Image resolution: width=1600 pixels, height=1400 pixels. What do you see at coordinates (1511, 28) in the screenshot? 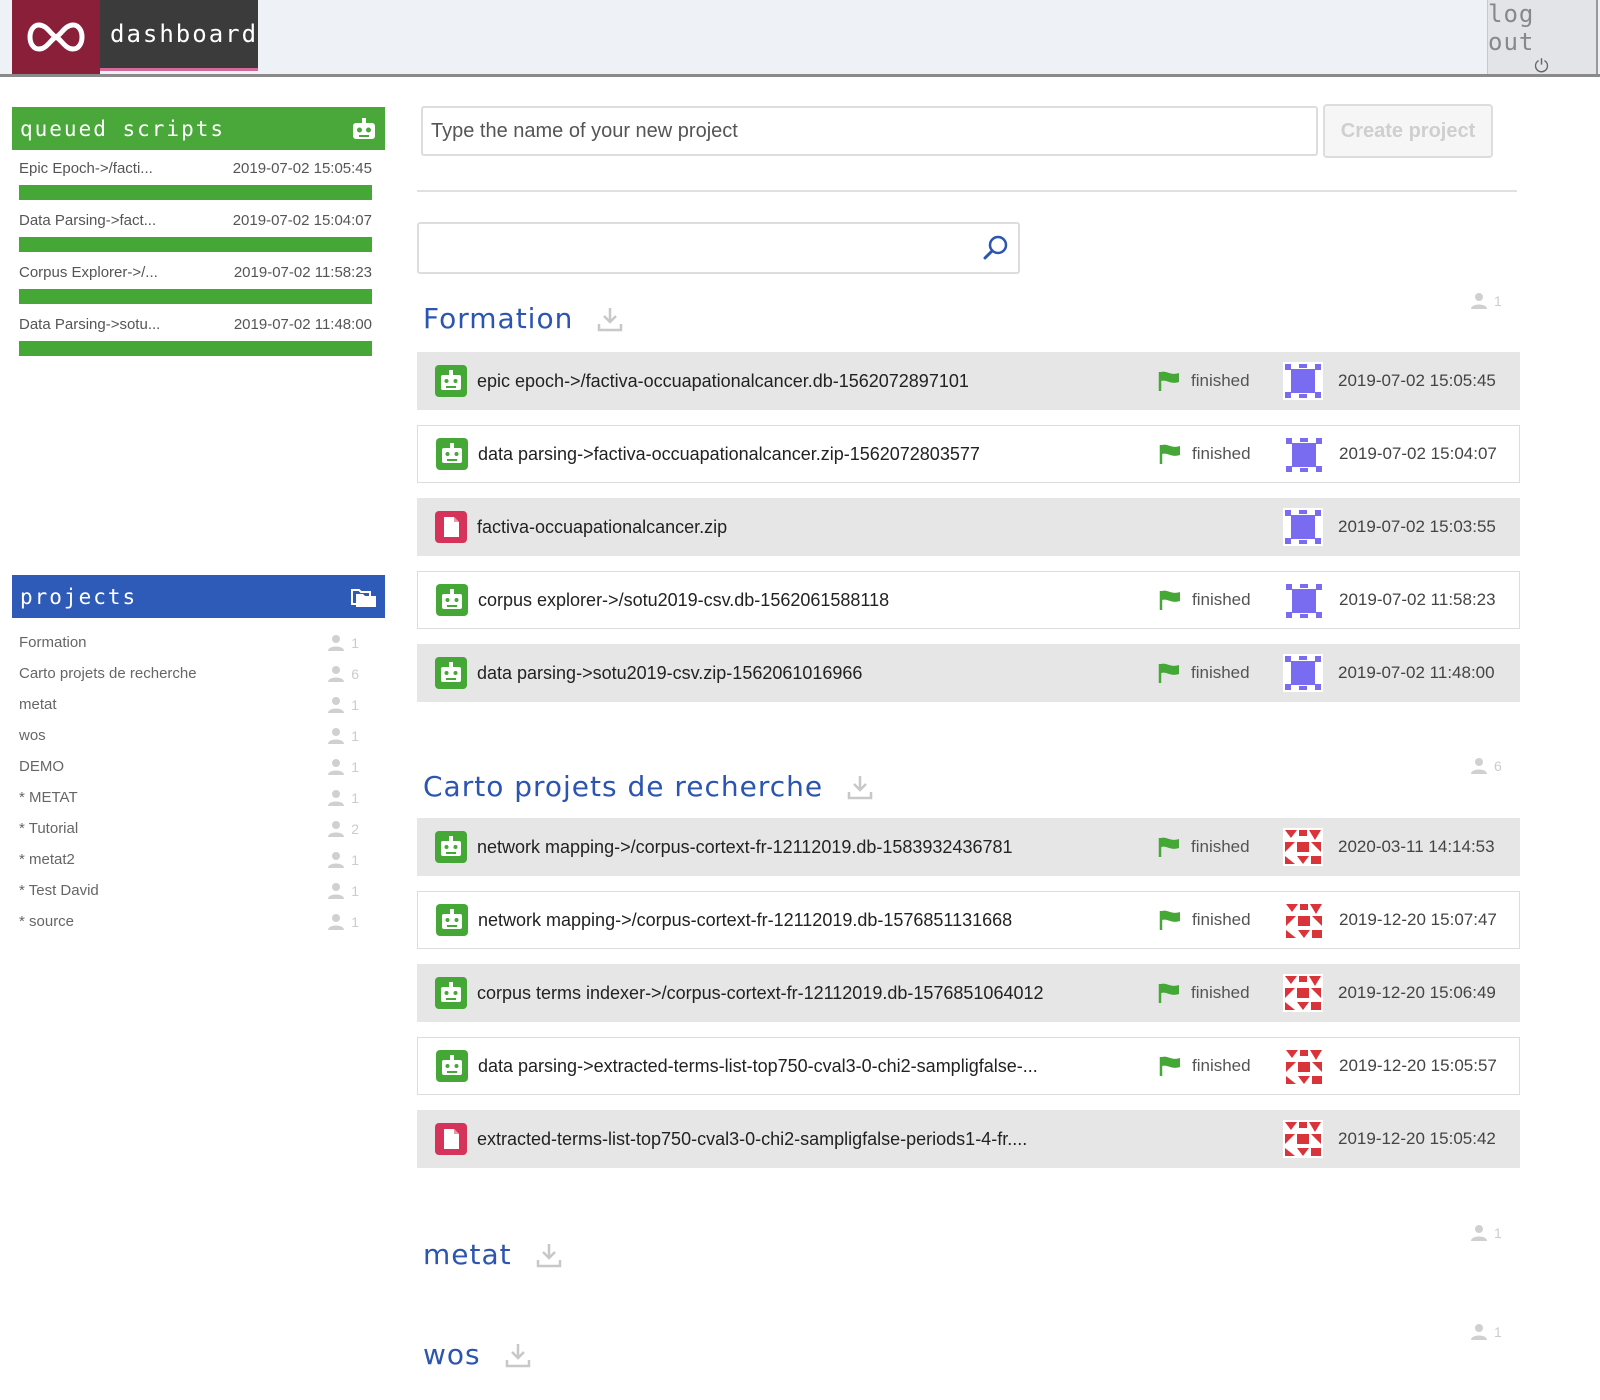
I see `logout-label: log out` at bounding box center [1511, 28].